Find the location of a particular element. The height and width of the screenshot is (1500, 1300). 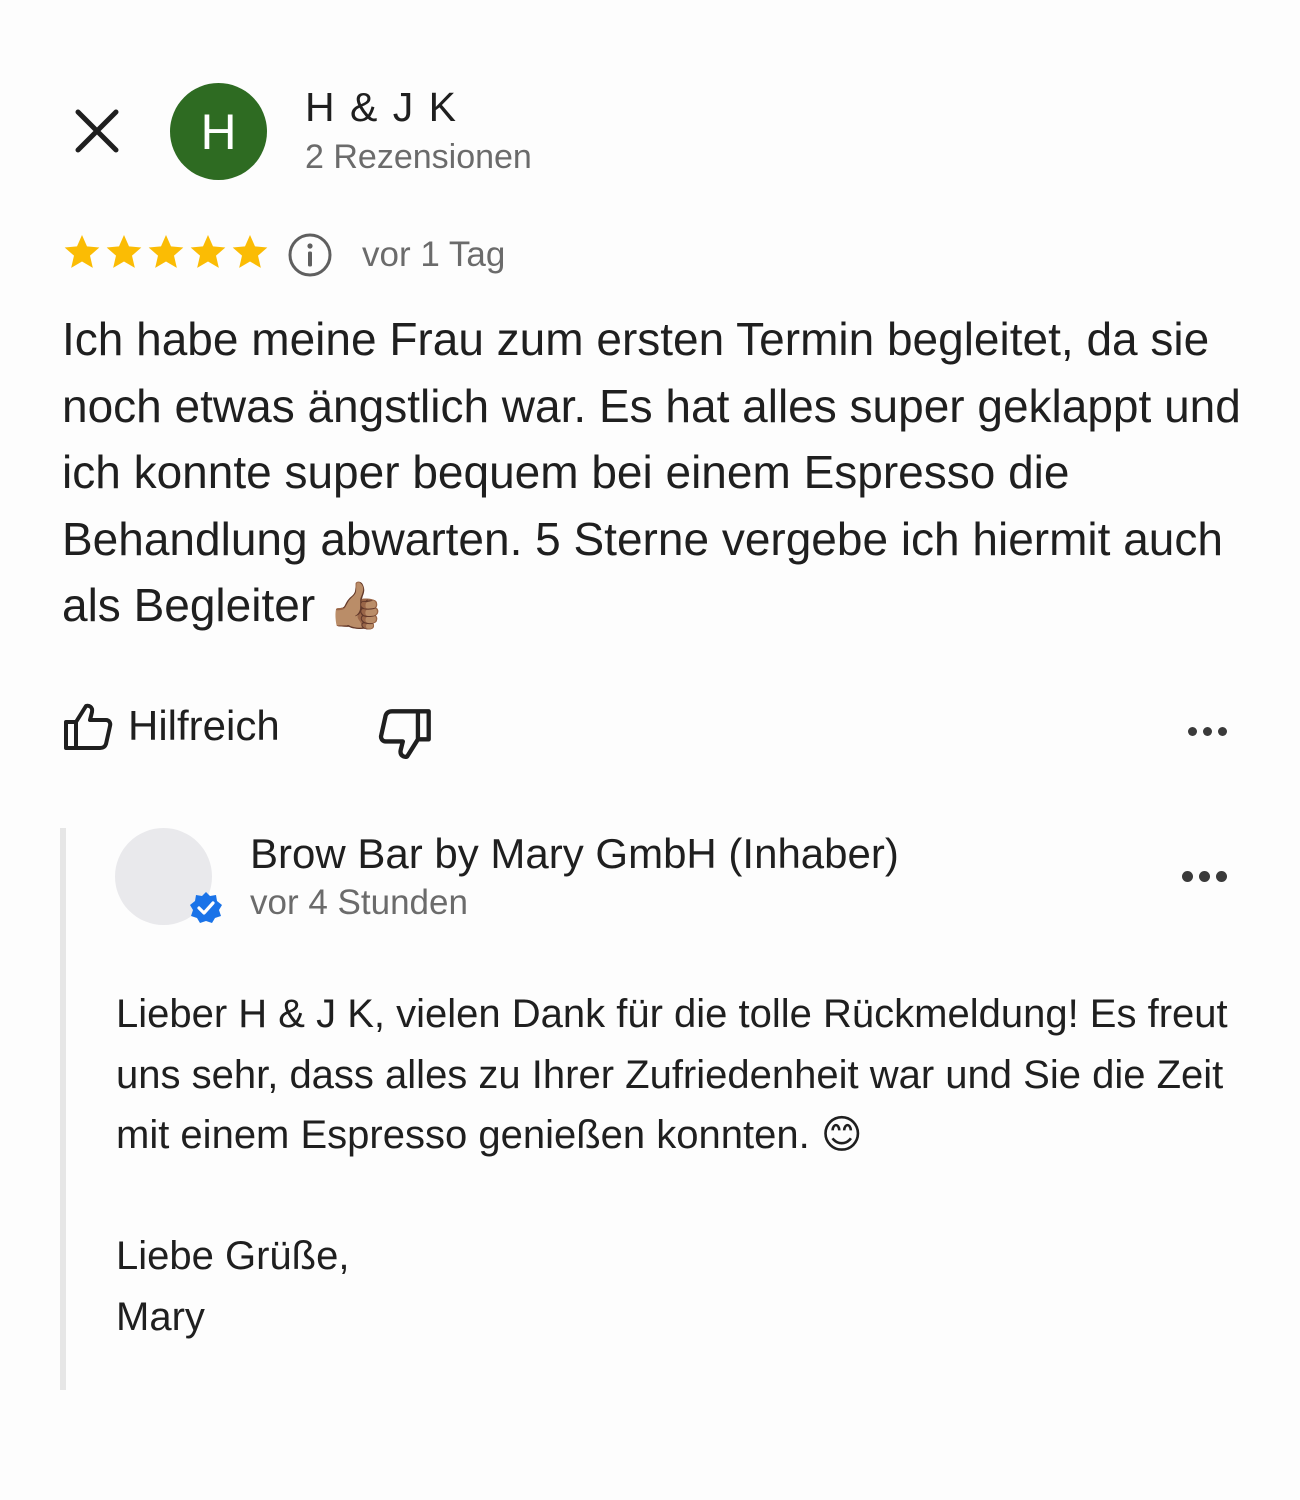

info-button is located at coordinates (310, 255).